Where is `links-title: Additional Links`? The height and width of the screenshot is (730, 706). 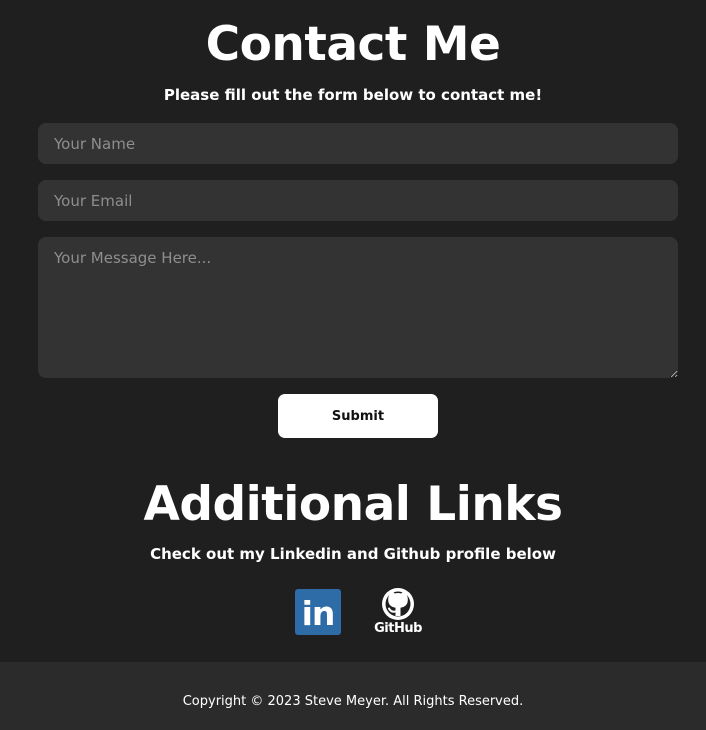 links-title: Additional Links is located at coordinates (353, 504).